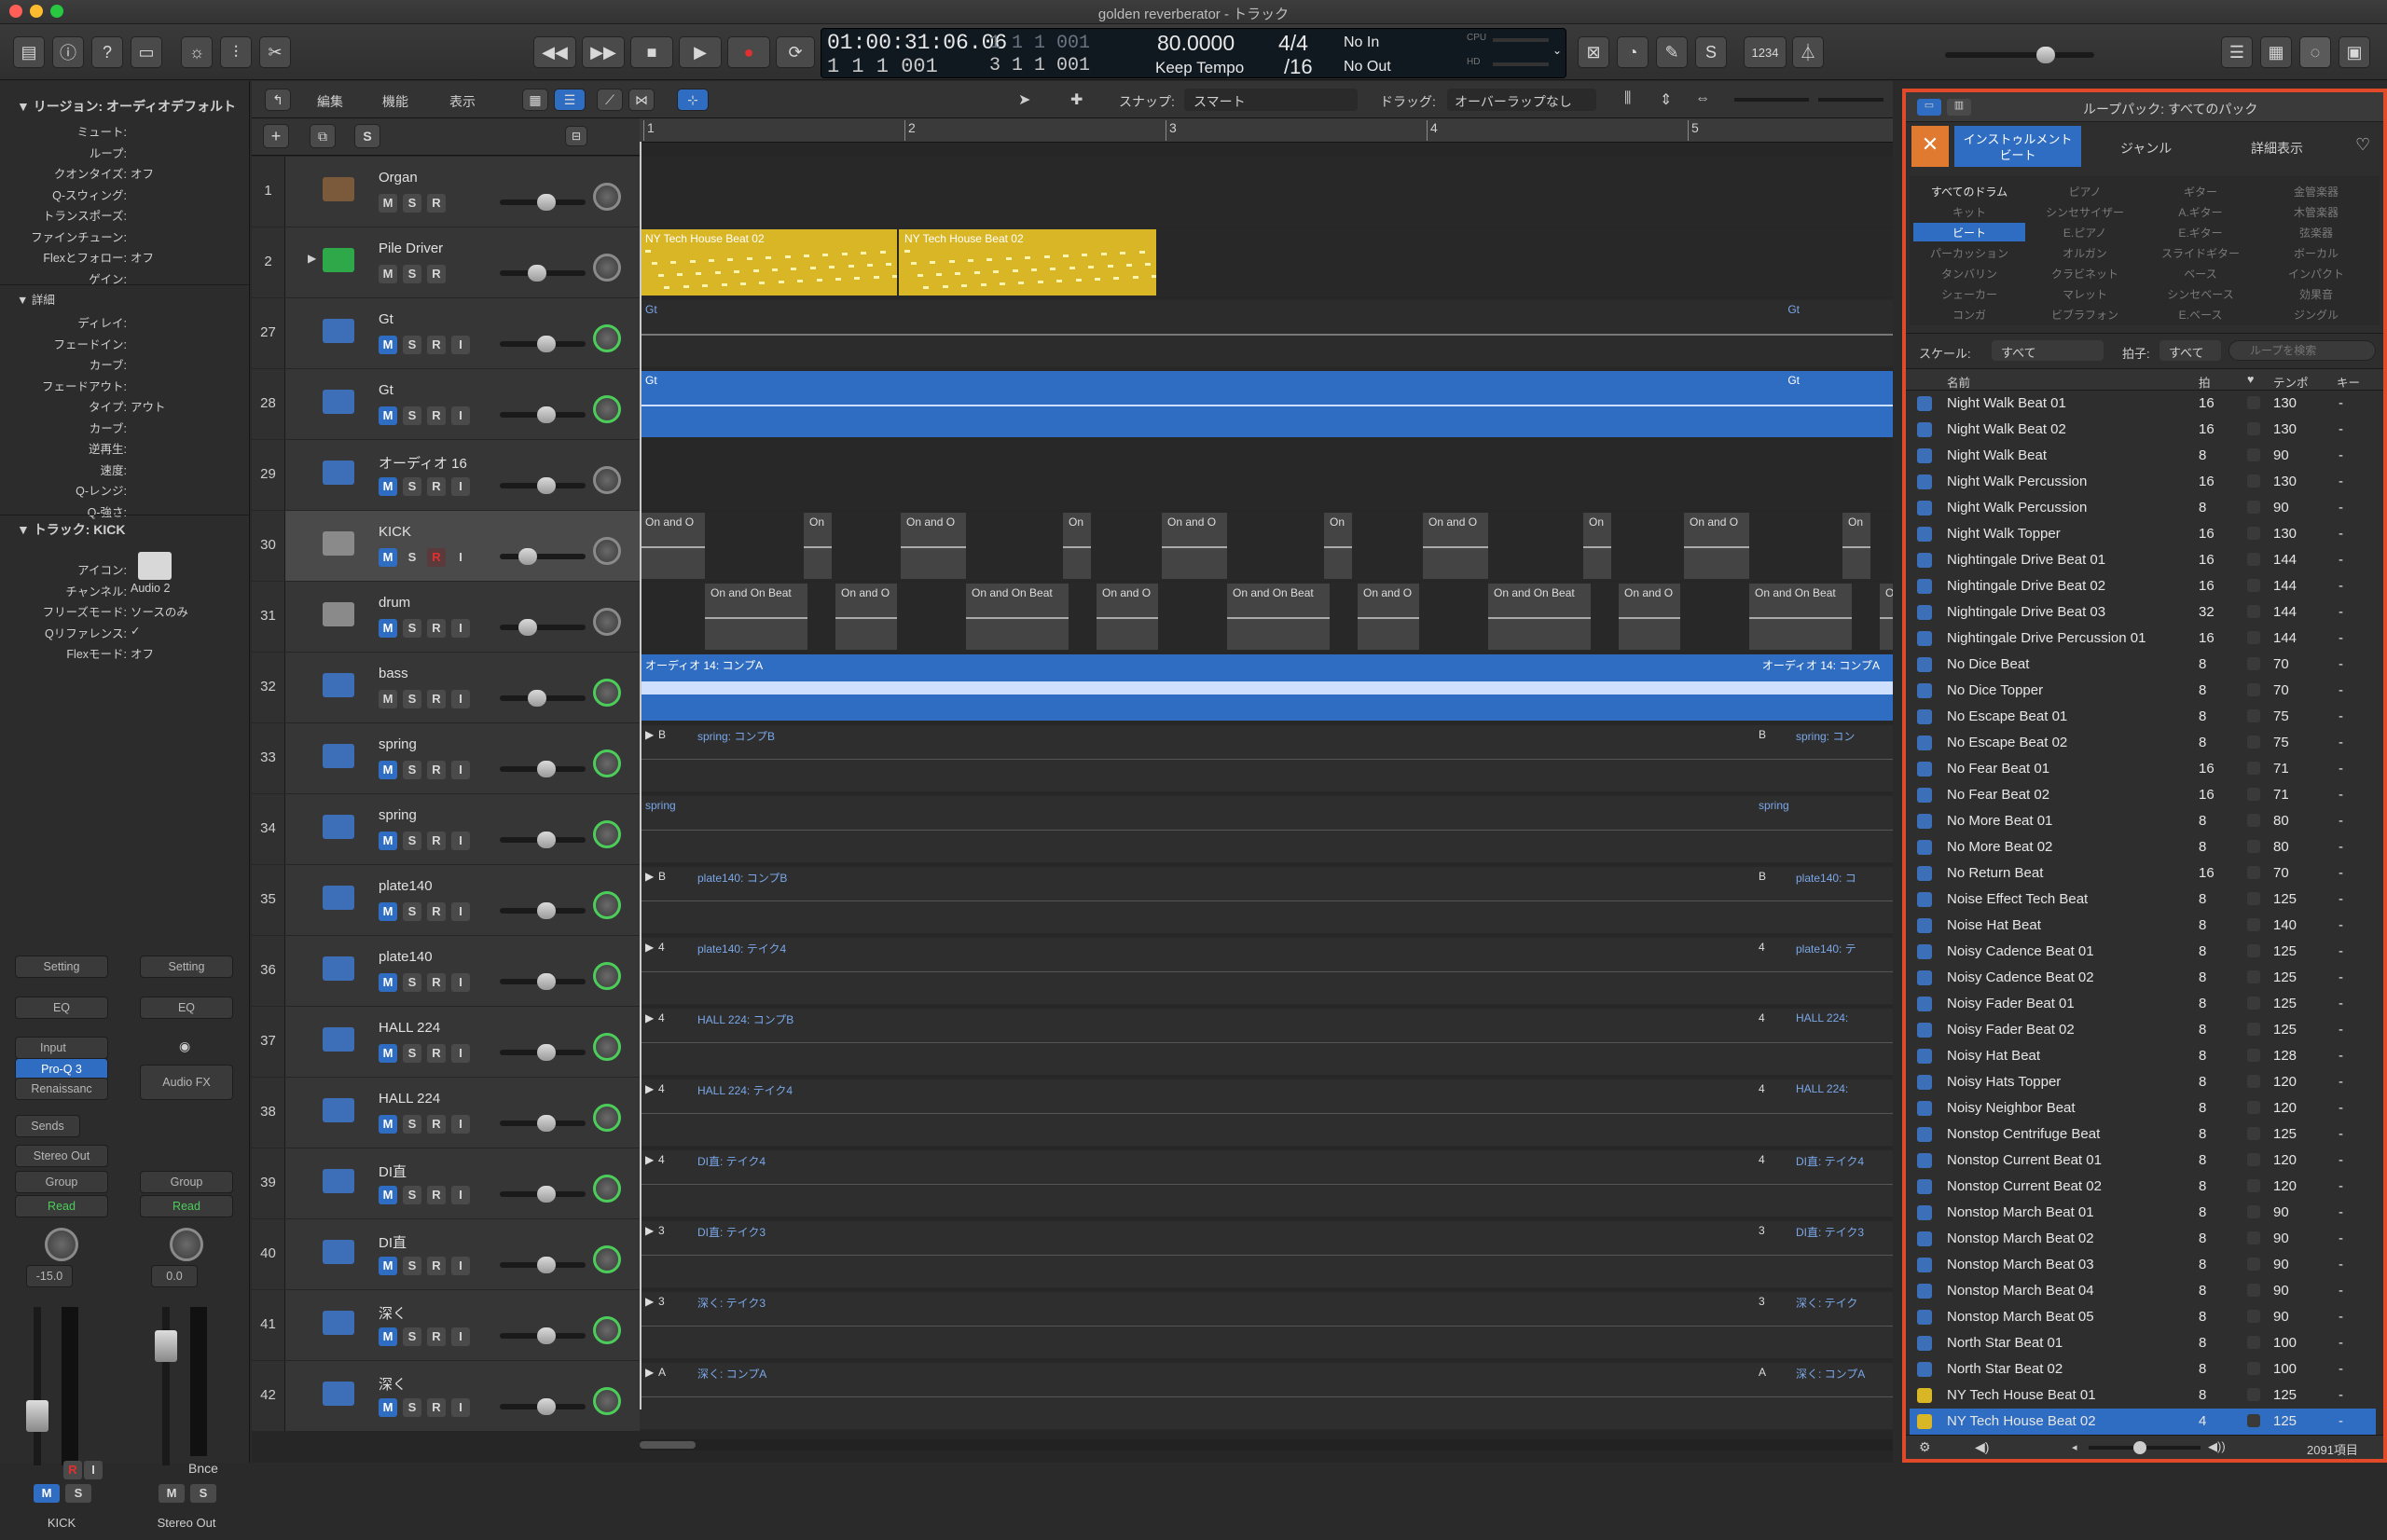  I want to click on audio-region: ▶ Bplate140: コンプB Bplate140: コ, so click(1266, 900).